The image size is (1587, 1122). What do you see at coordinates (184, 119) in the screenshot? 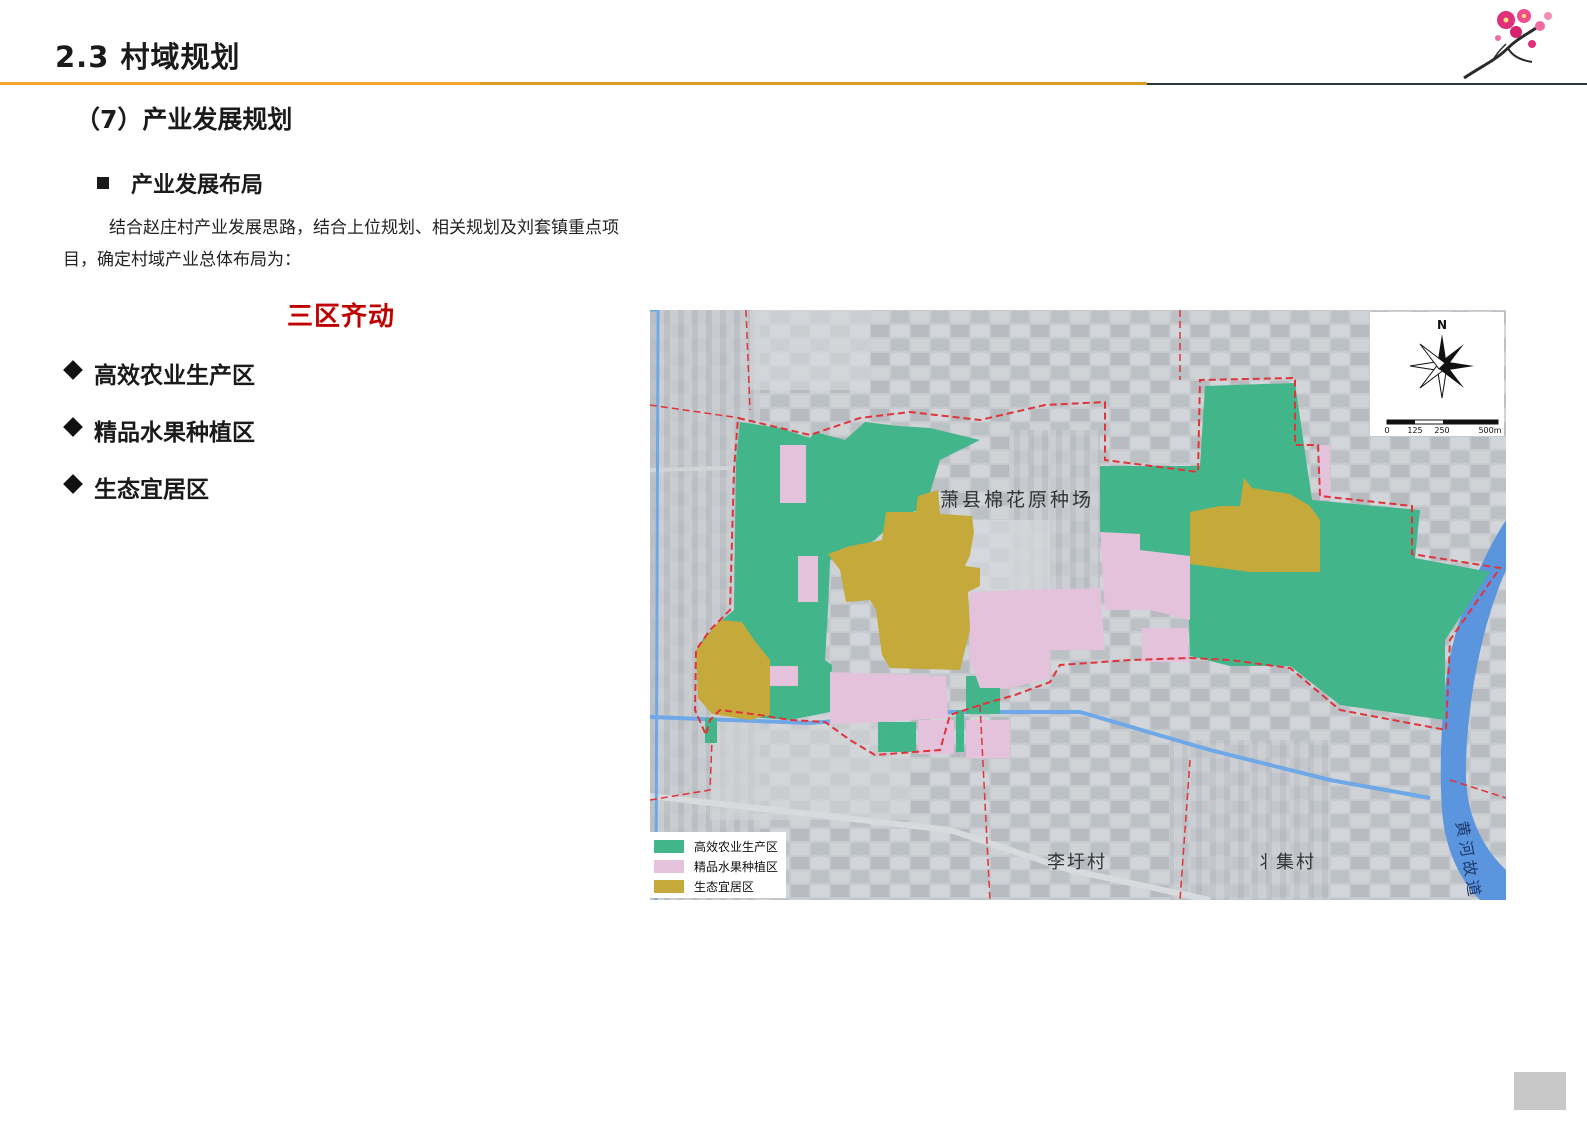
I see `section-title: （7）产业发展规划` at bounding box center [184, 119].